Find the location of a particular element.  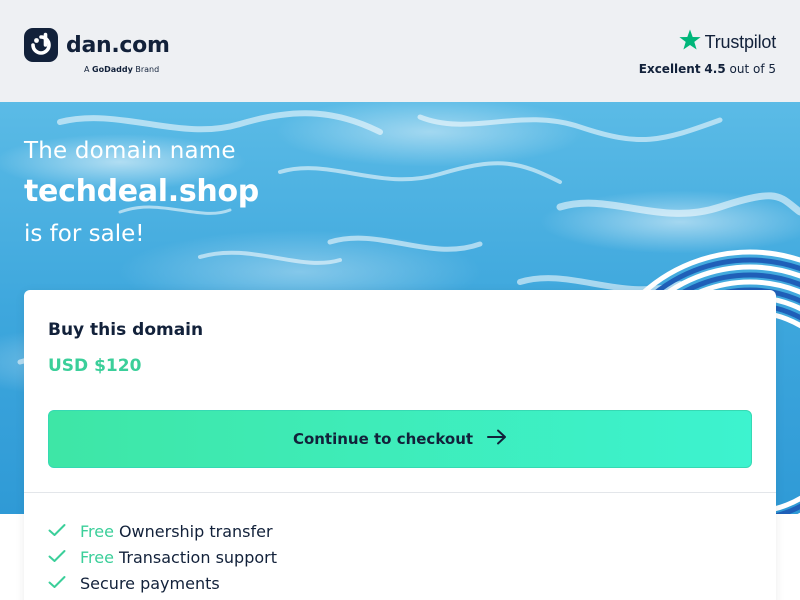

feature-item: Free Transaction support is located at coordinates (162, 557).